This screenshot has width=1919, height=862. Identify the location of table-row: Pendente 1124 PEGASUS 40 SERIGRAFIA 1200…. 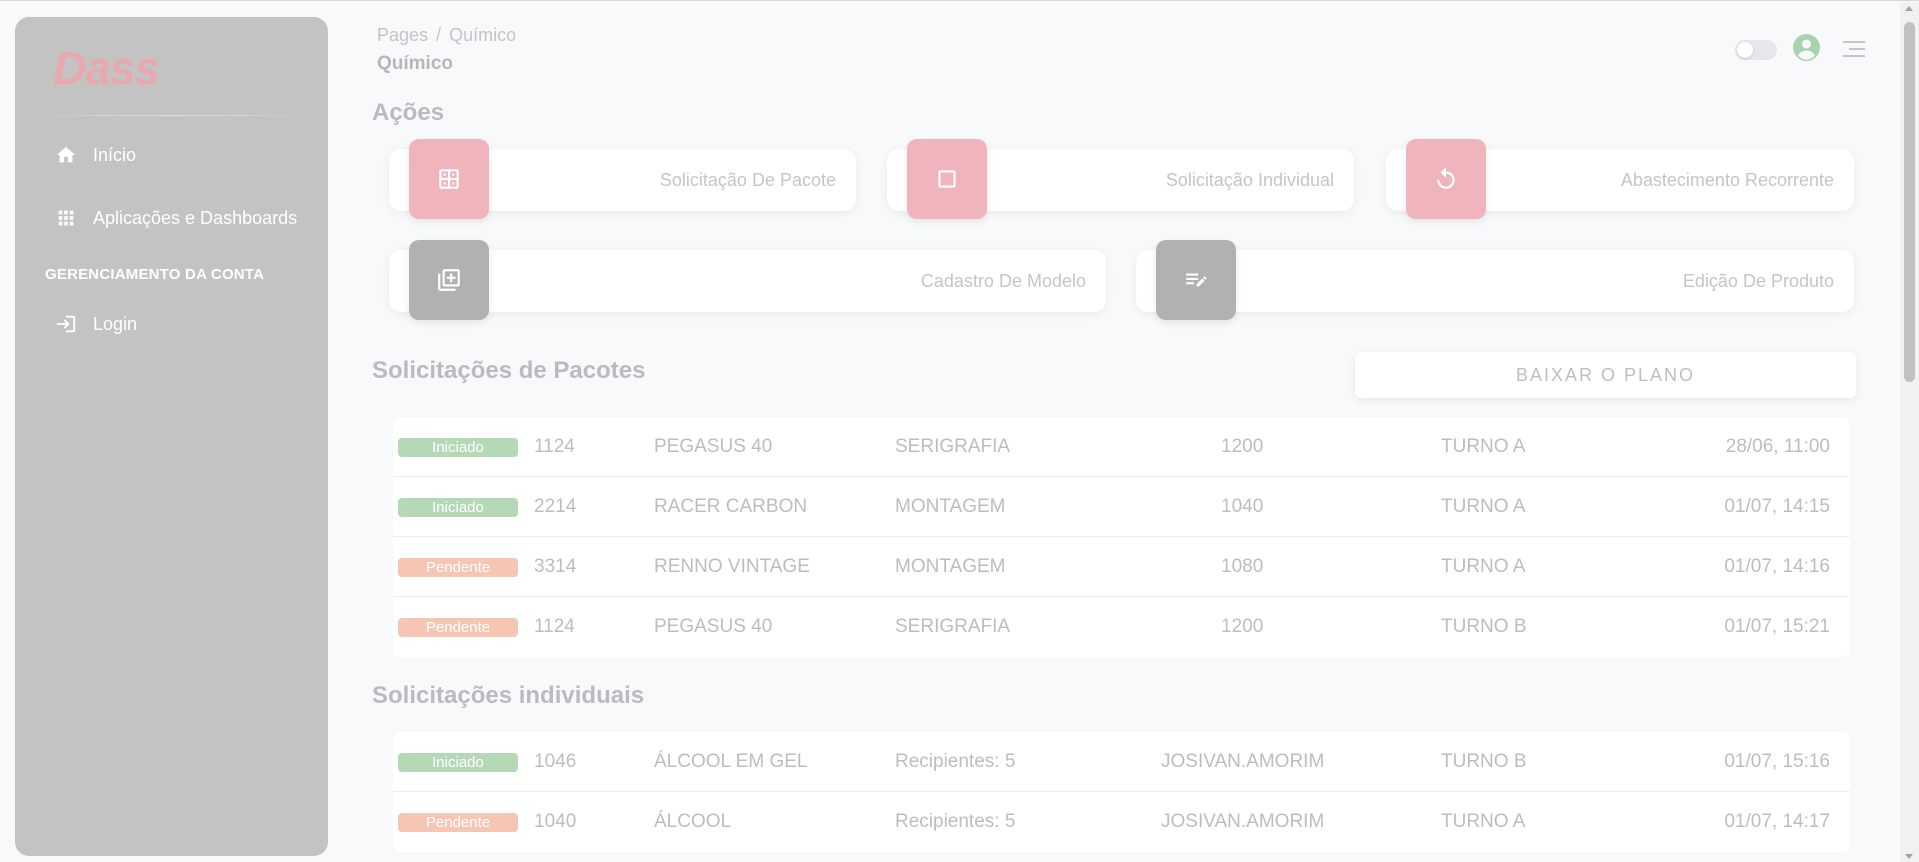
(1121, 627).